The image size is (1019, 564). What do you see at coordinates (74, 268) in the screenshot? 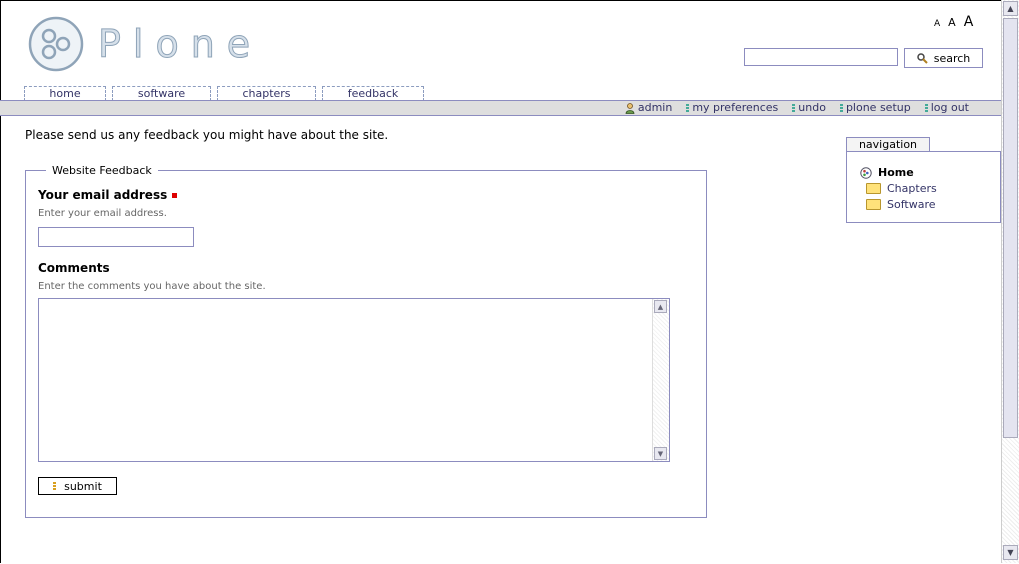
I see `comments-label: Comments` at bounding box center [74, 268].